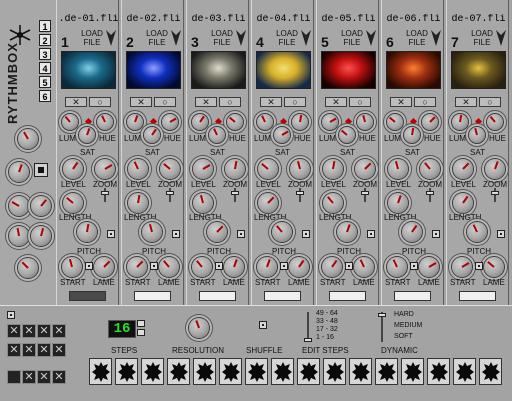  I want to click on pattern-cell-2-3: ✕, so click(44, 350).